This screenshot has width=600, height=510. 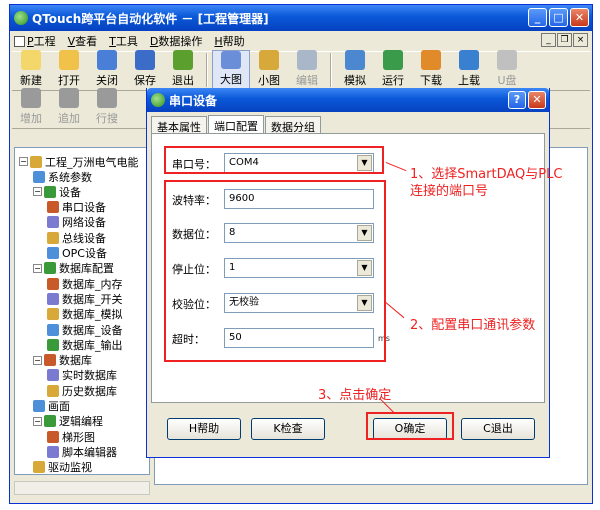 What do you see at coordinates (69, 70) in the screenshot?
I see `toolbar-button-1: 打开` at bounding box center [69, 70].